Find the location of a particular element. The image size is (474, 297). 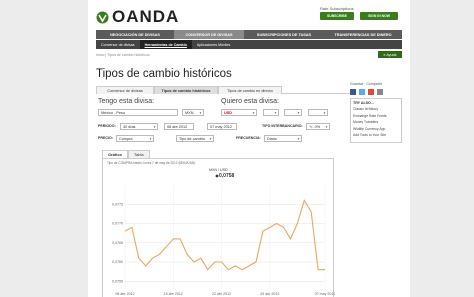

have-currency-value: México - Peso is located at coordinates (113, 112).